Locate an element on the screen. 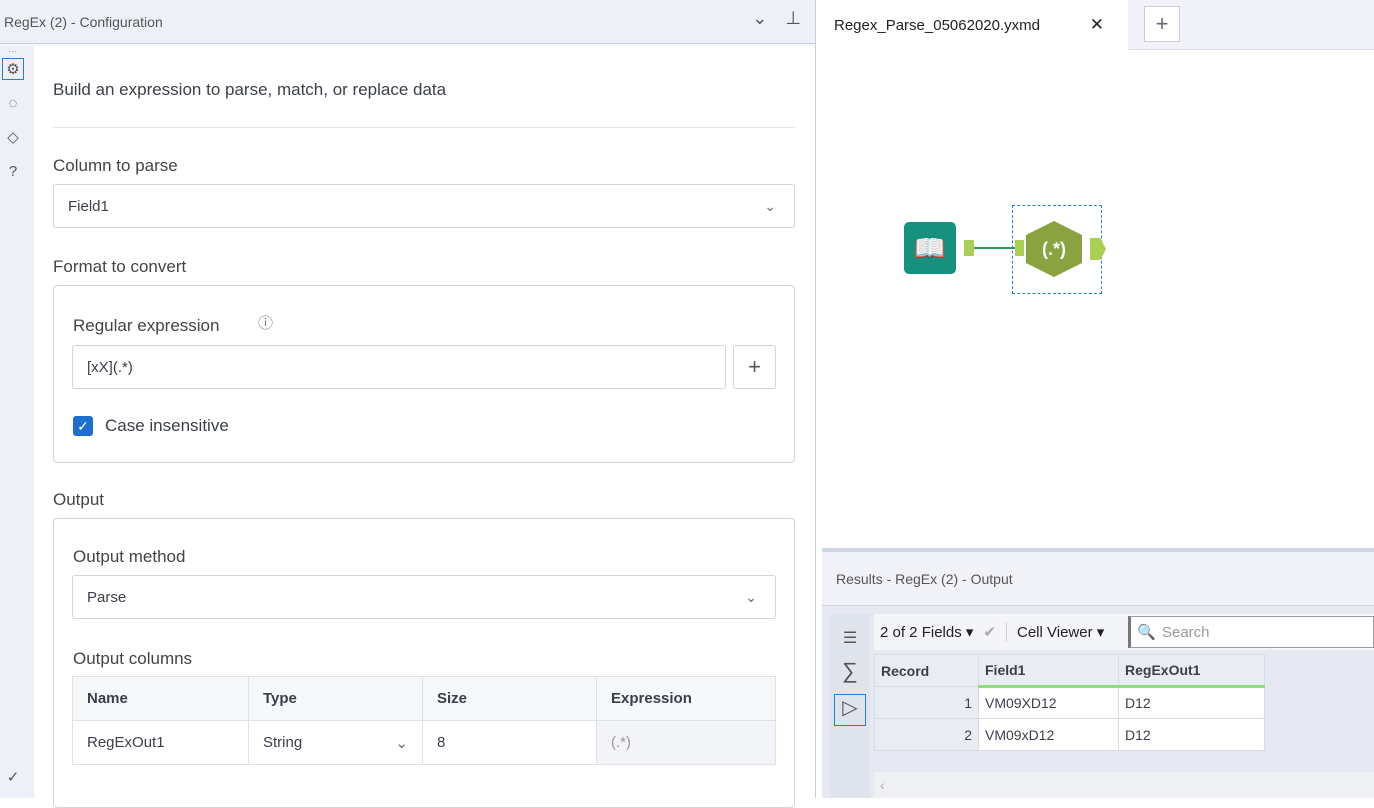  format-label: Format to convert is located at coordinates (120, 266).